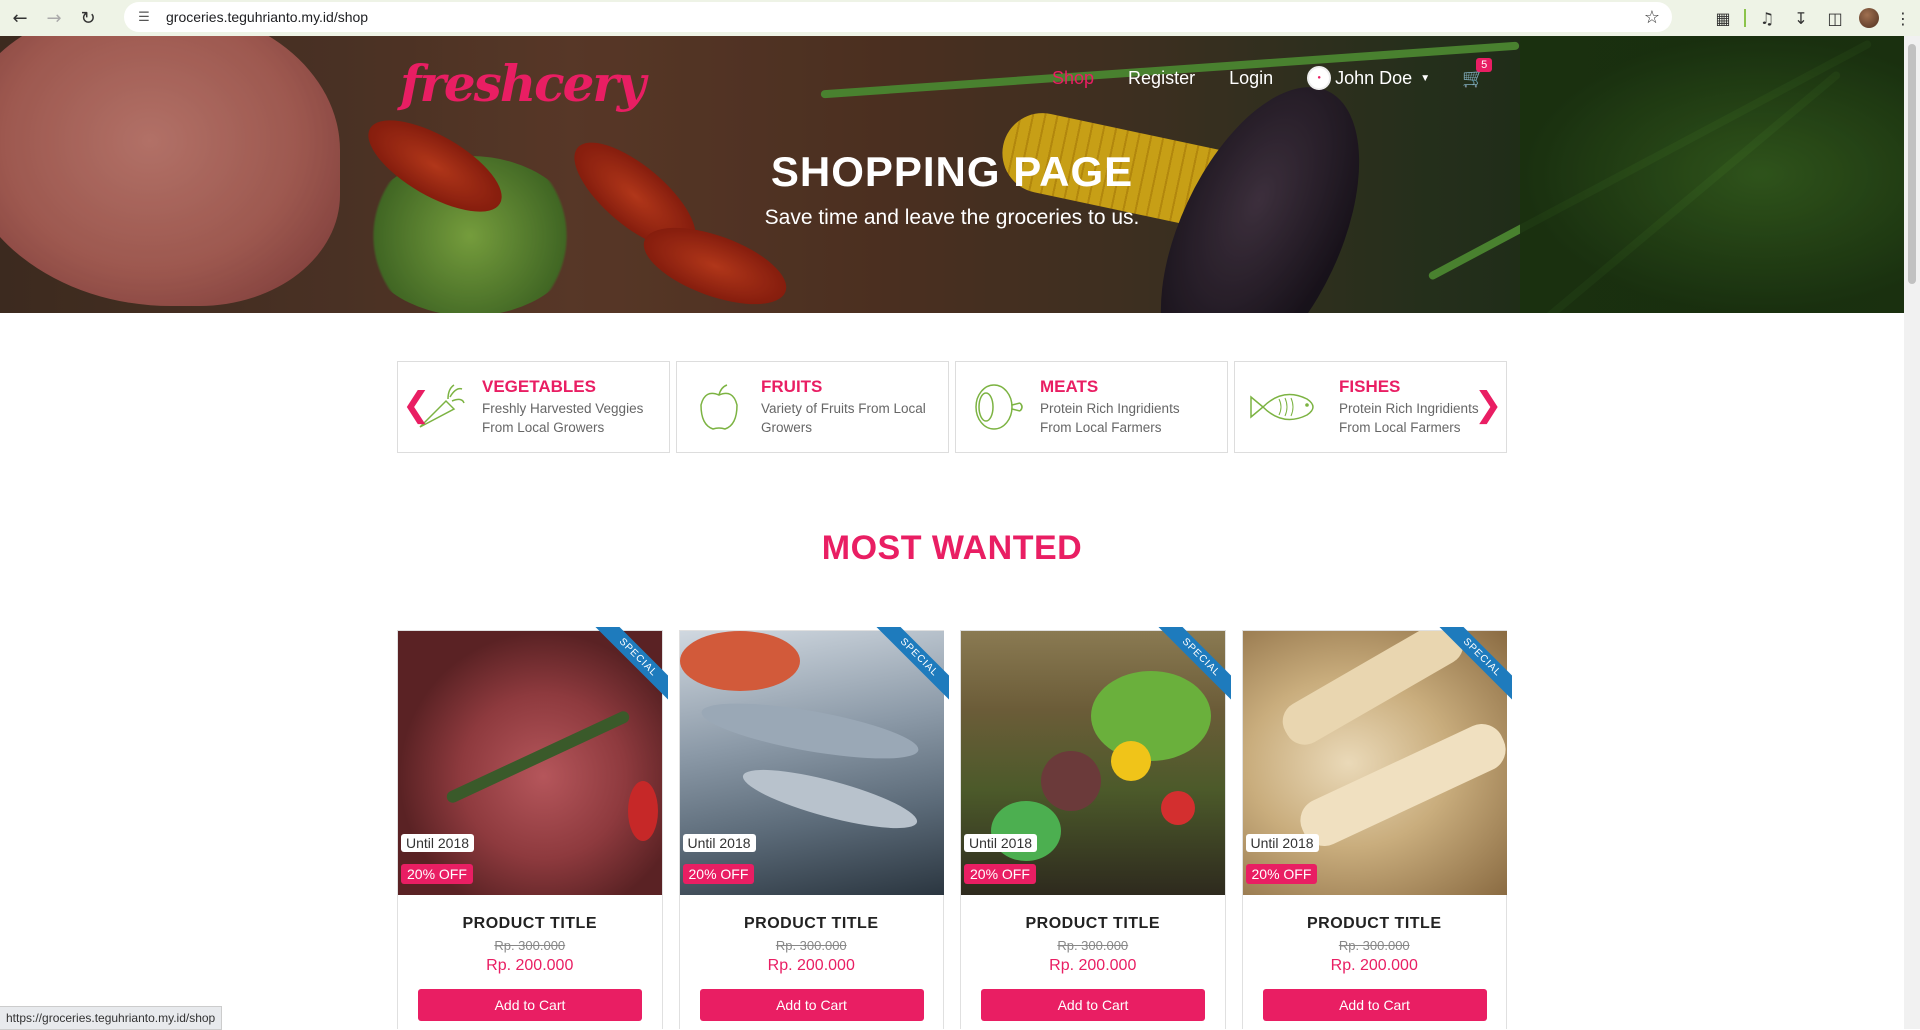 The height and width of the screenshot is (1030, 1920). Describe the element at coordinates (538, 757) in the screenshot. I see `rosemary-decoration` at that location.